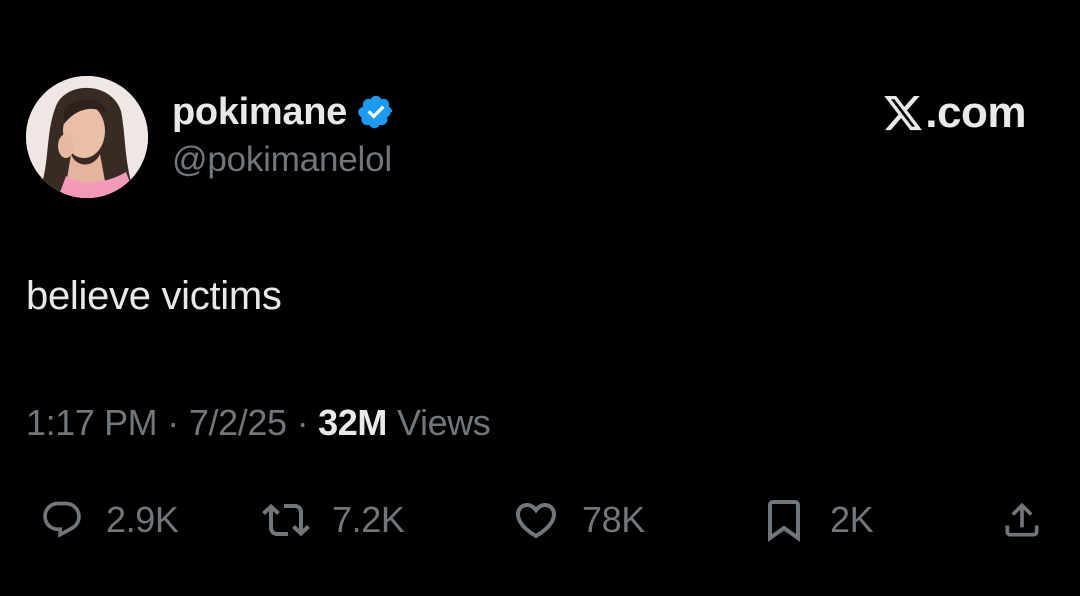  What do you see at coordinates (817, 520) in the screenshot?
I see `bookmark-button: 2K` at bounding box center [817, 520].